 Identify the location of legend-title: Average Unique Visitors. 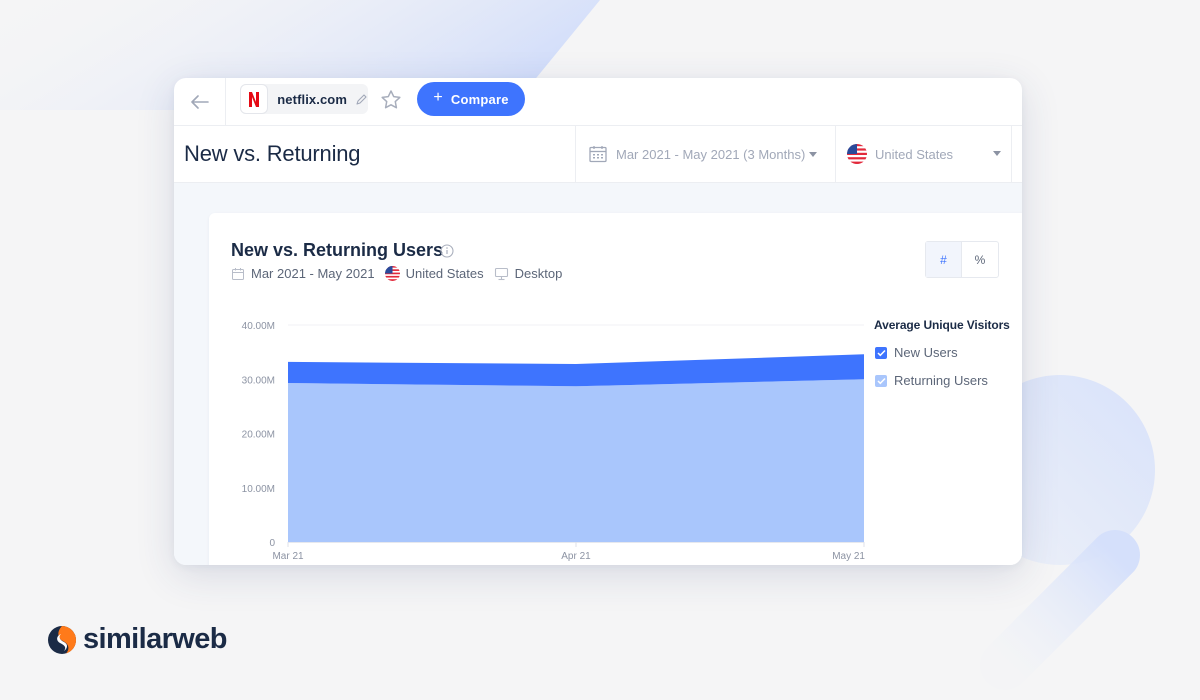
(942, 325).